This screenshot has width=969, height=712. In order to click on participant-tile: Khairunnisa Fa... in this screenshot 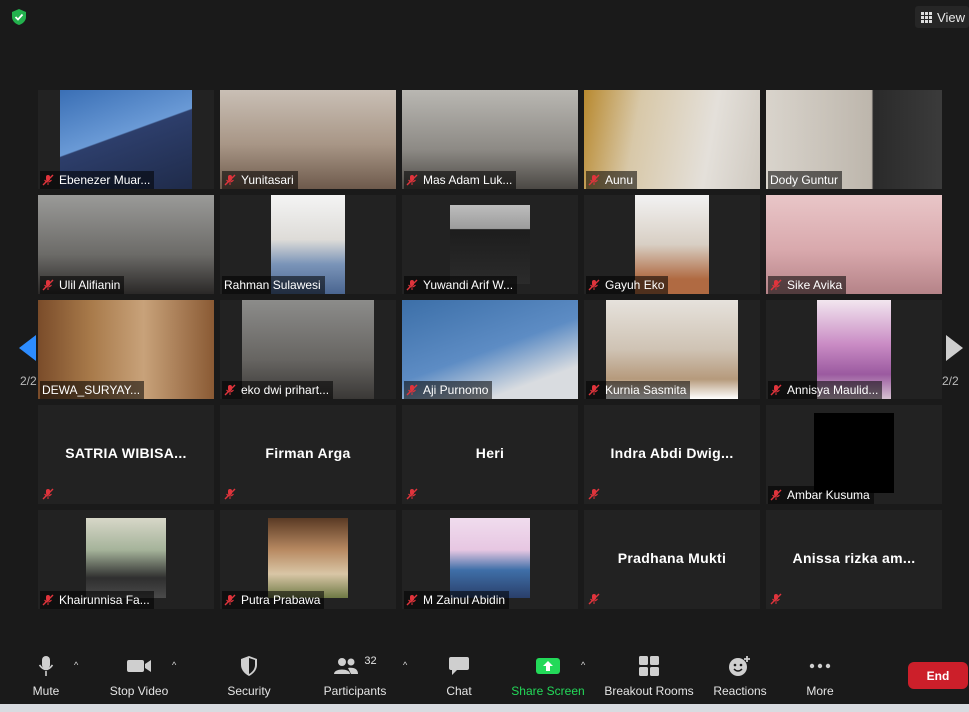, I will do `click(126, 559)`.